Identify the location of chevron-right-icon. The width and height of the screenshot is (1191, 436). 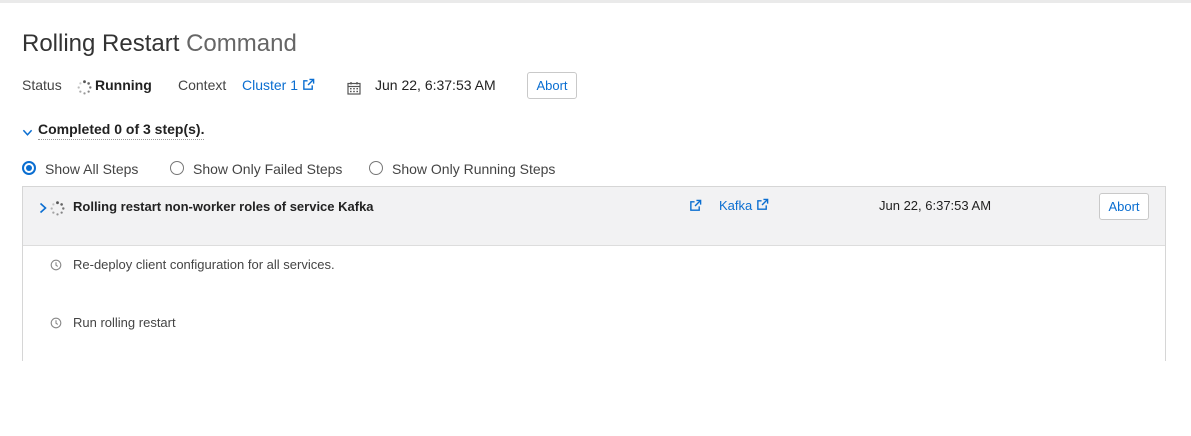
(43, 209).